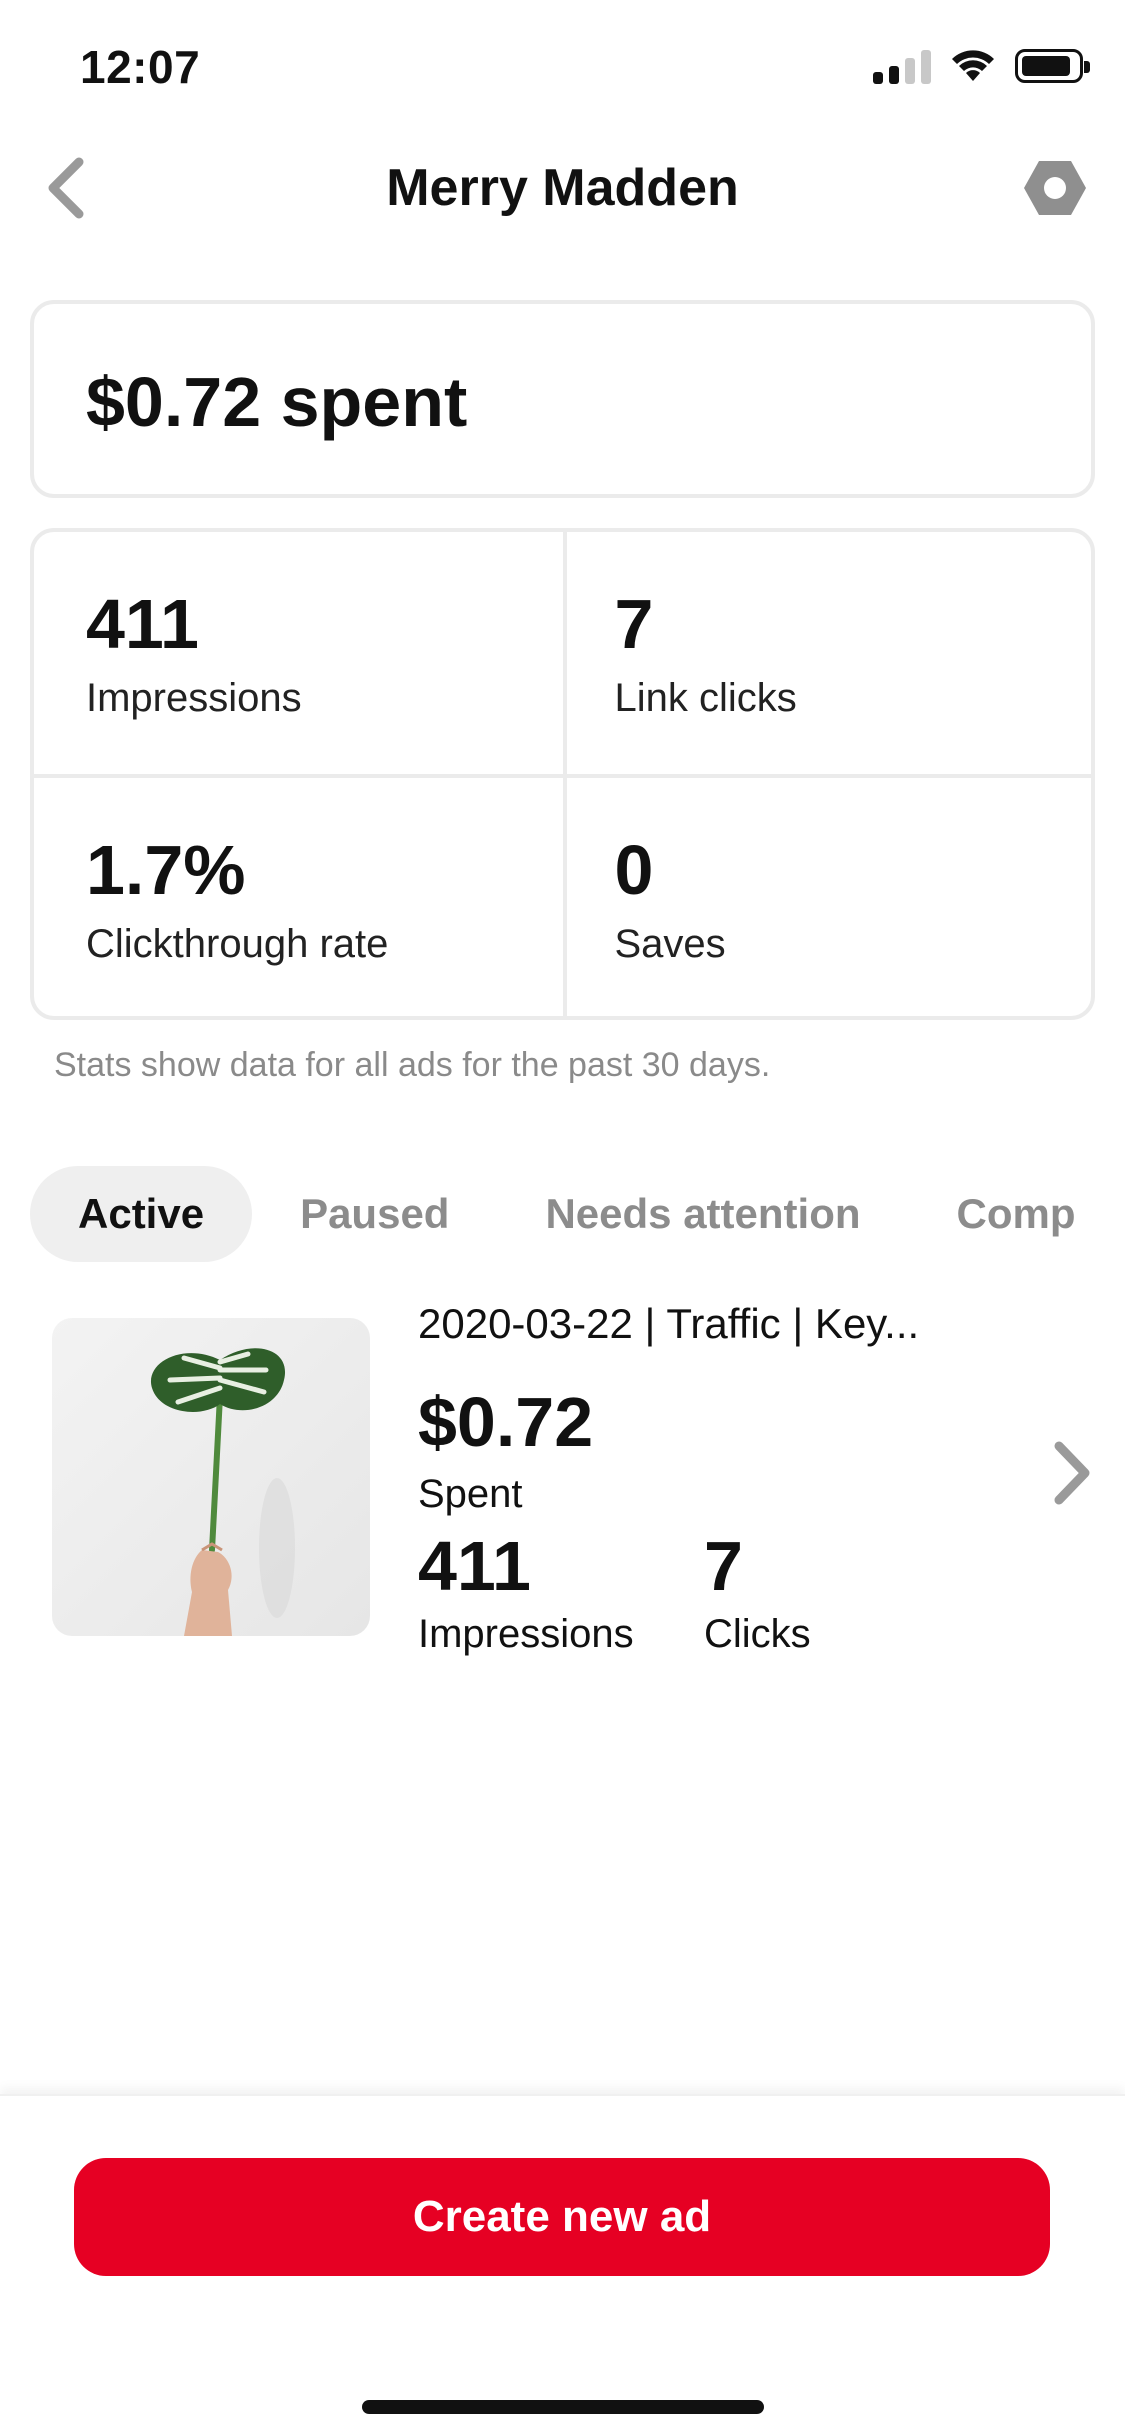 The width and height of the screenshot is (1125, 2436). What do you see at coordinates (562, 2217) in the screenshot?
I see `create-new-ad-button: Create new ad` at bounding box center [562, 2217].